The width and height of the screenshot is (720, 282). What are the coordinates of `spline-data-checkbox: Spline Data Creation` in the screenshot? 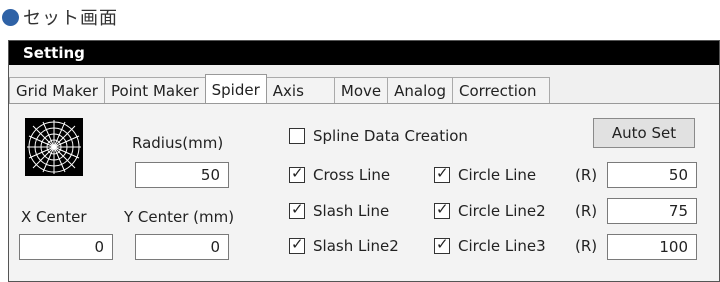 It's located at (378, 136).